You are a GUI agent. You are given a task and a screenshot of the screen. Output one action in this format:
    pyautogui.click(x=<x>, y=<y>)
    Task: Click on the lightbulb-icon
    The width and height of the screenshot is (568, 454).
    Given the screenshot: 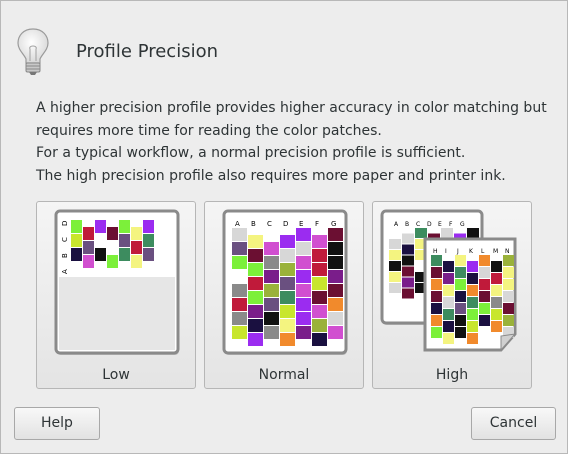 What is the action you would take?
    pyautogui.click(x=33, y=51)
    